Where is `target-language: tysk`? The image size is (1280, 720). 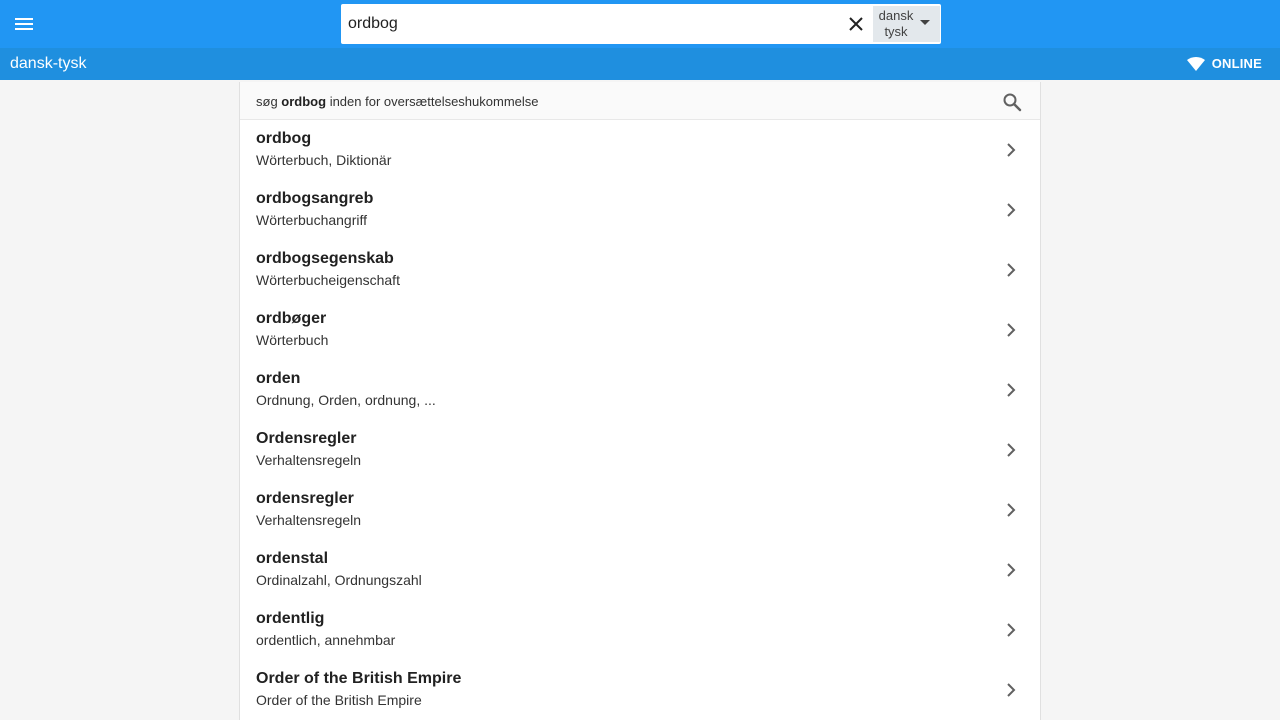
target-language: tysk is located at coordinates (896, 31).